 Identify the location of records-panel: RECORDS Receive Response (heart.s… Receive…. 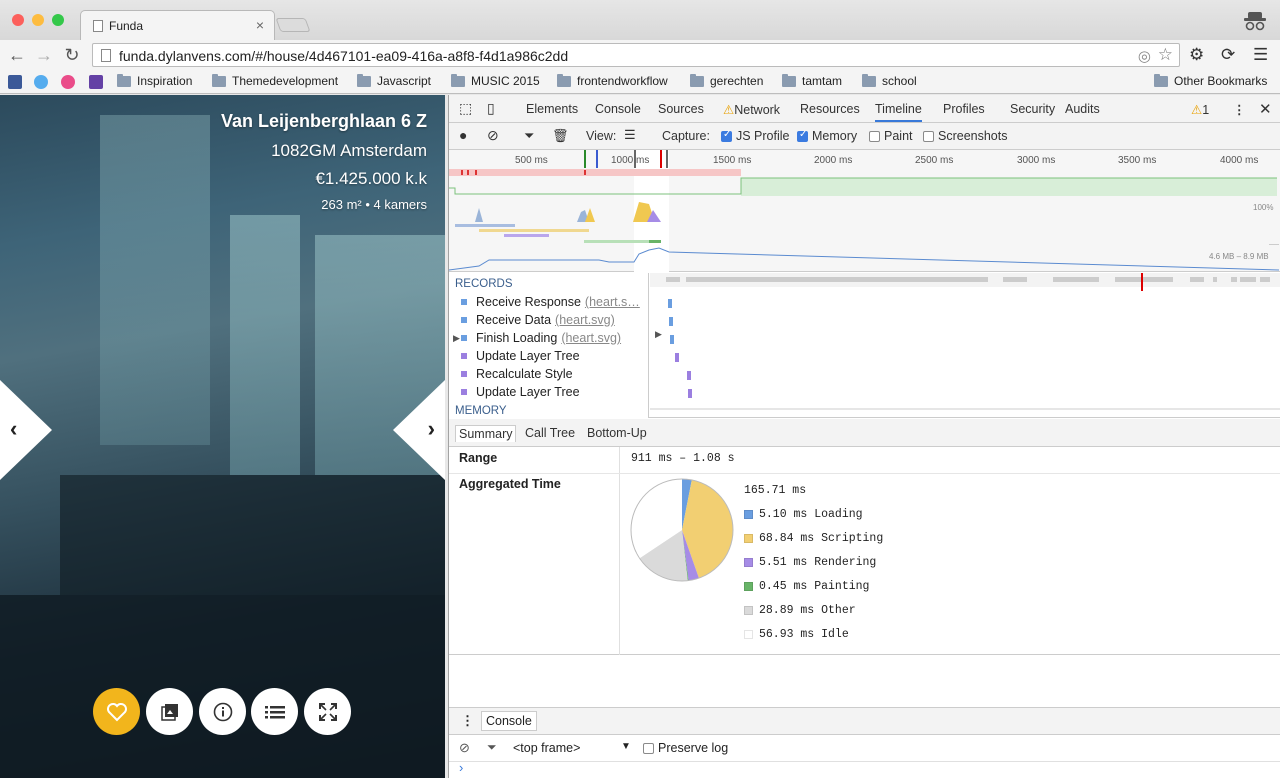
(864, 345).